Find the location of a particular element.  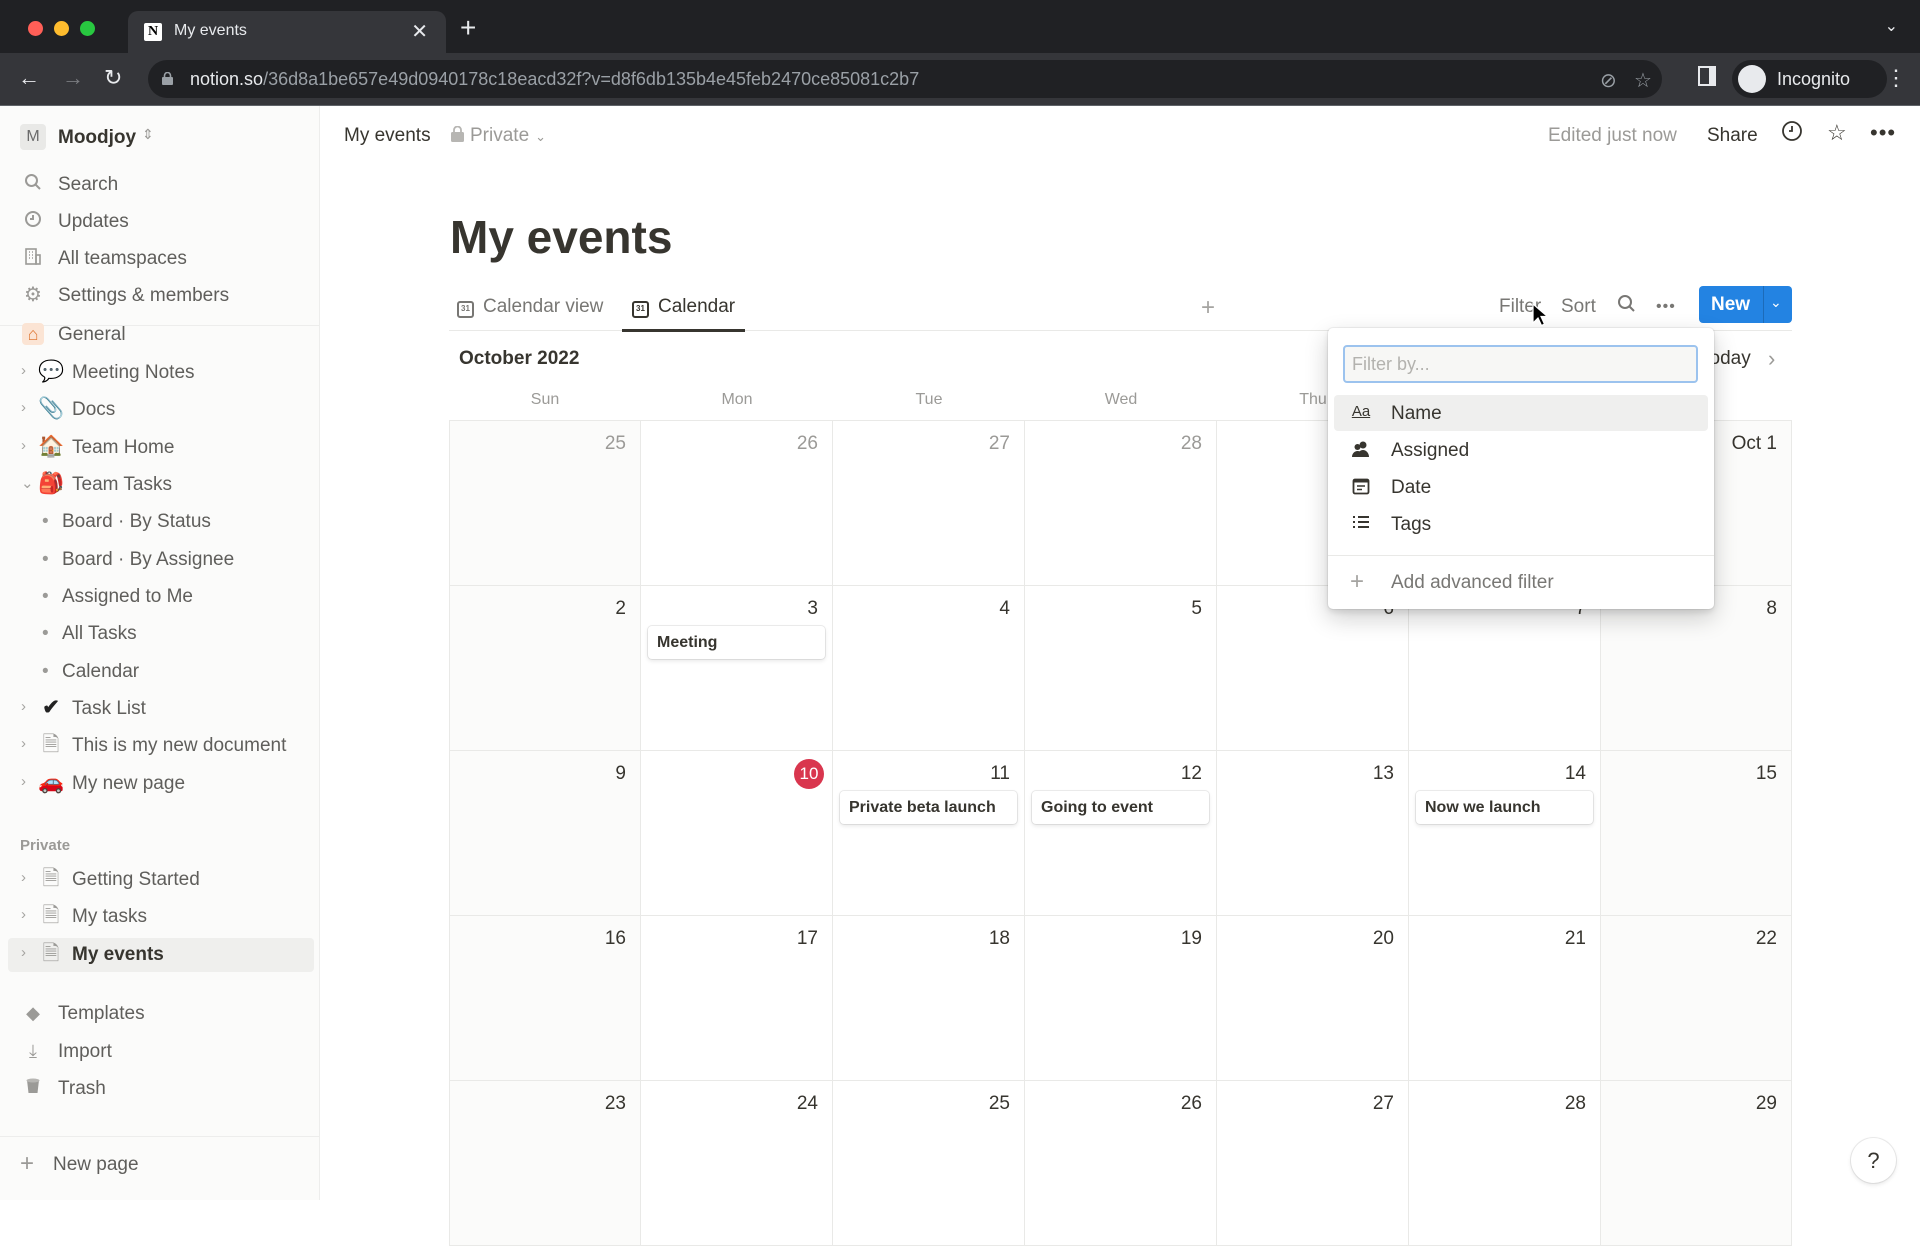

share-button: Share is located at coordinates (1732, 136).